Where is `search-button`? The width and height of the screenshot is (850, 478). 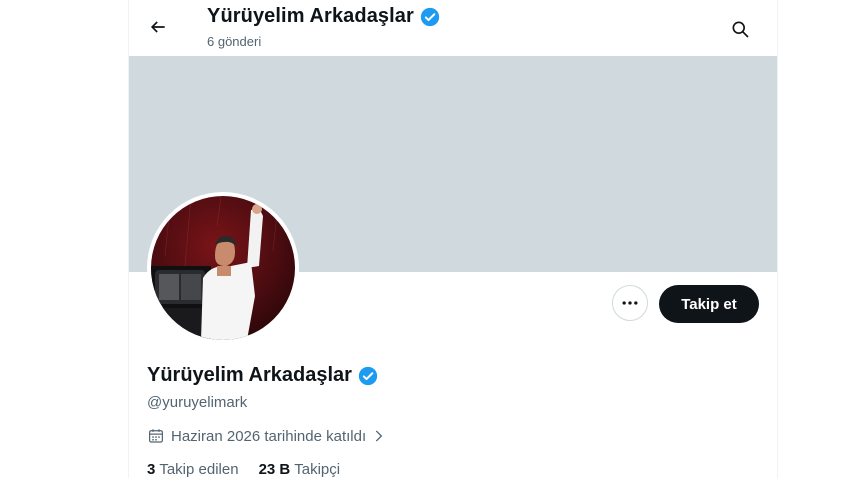
search-button is located at coordinates (740, 29).